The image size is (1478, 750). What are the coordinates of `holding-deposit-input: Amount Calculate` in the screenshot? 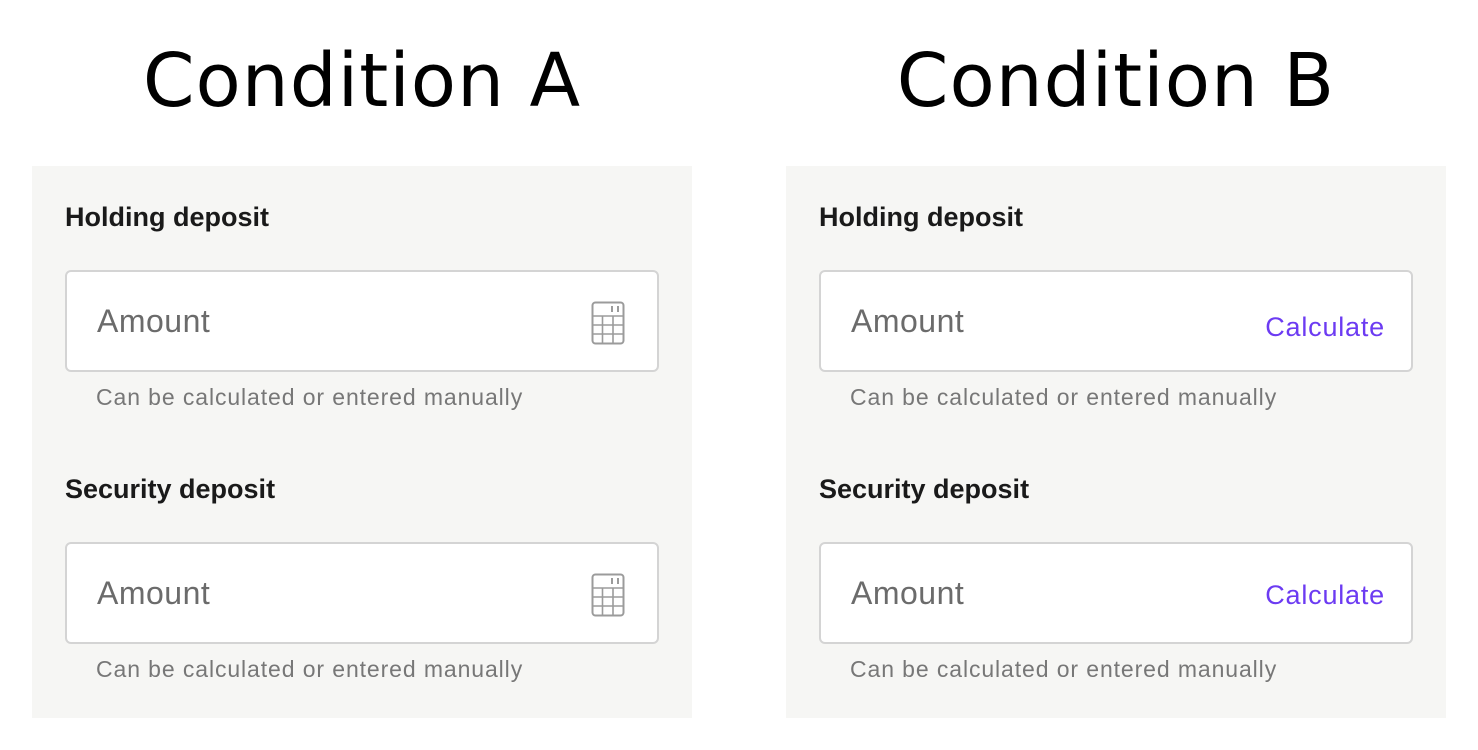 It's located at (1116, 321).